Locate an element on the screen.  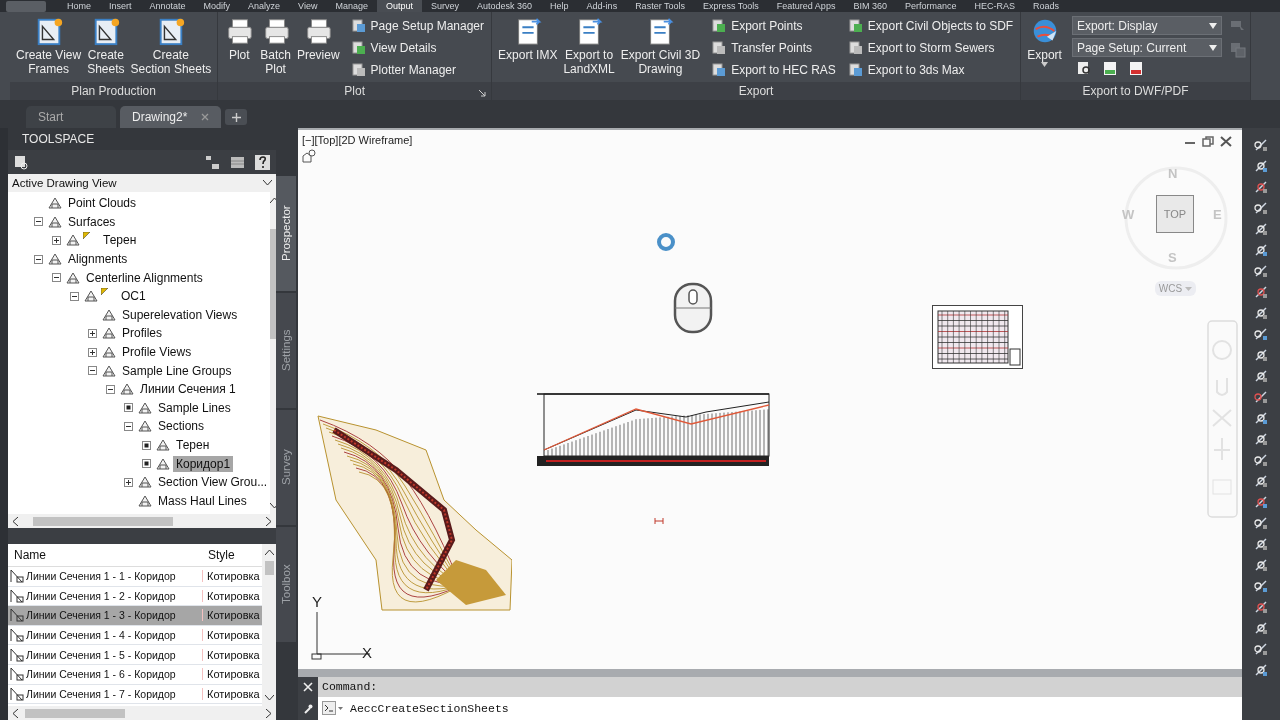
ribbon-tab: Featured Apps is located at coordinates (806, 6).